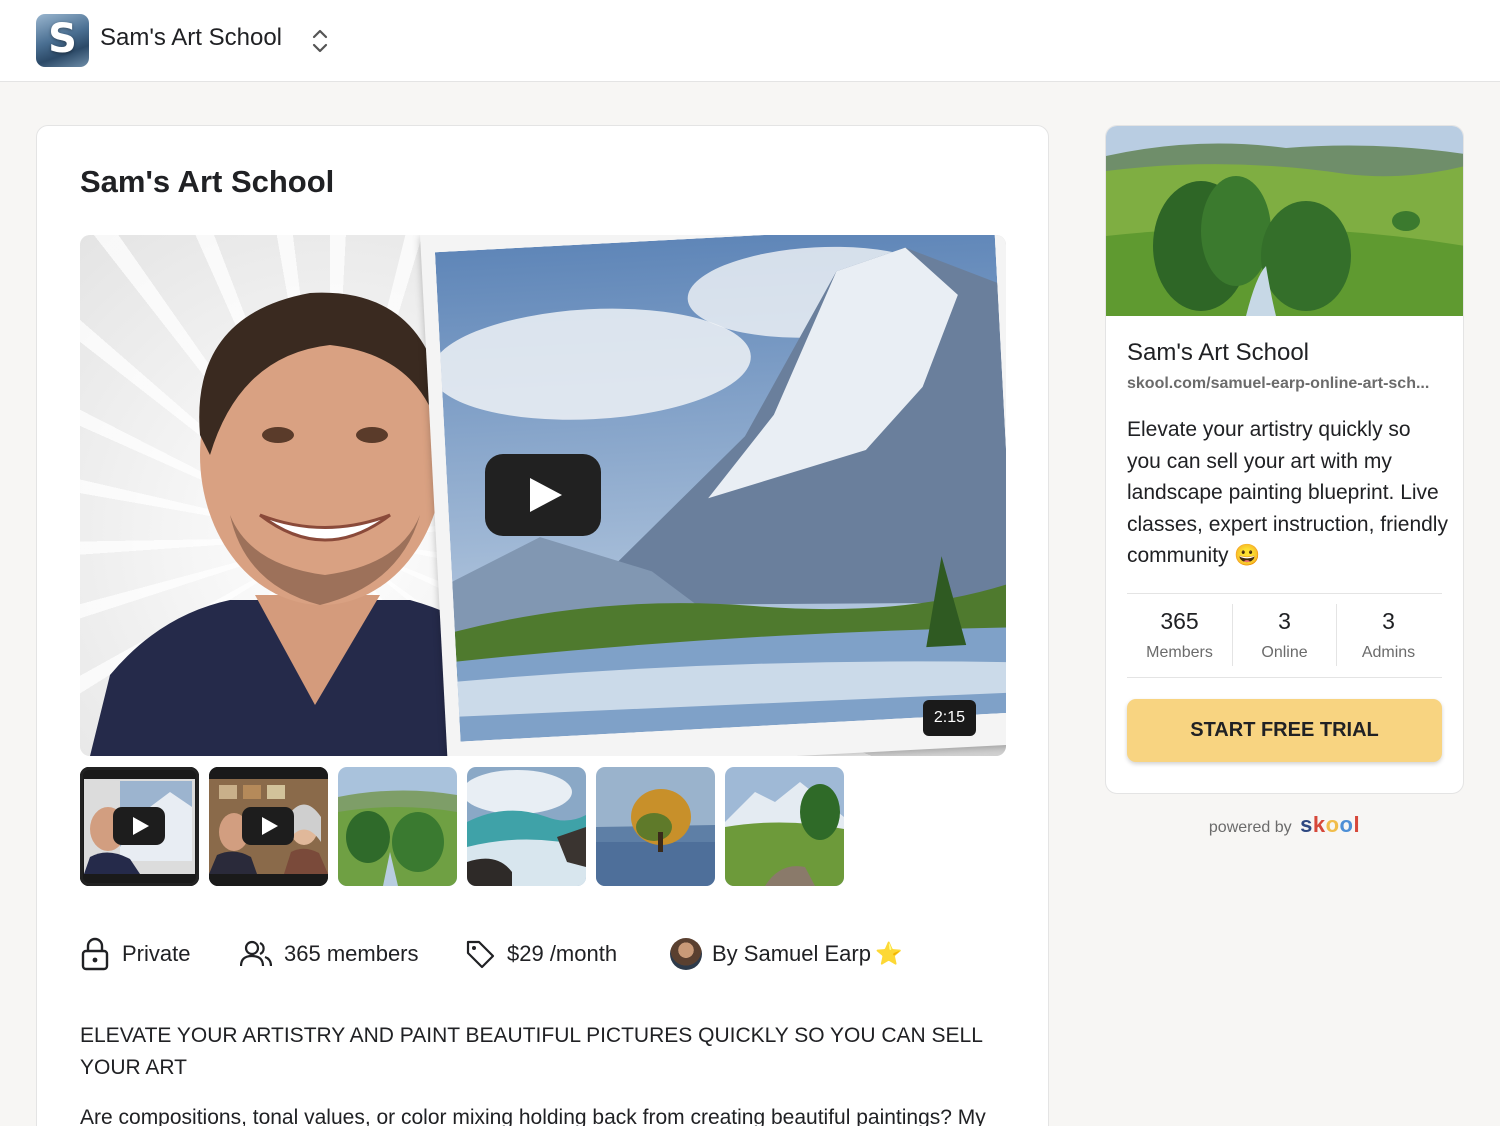 The width and height of the screenshot is (1500, 1126). Describe the element at coordinates (256, 953) in the screenshot. I see `members-icon` at that location.